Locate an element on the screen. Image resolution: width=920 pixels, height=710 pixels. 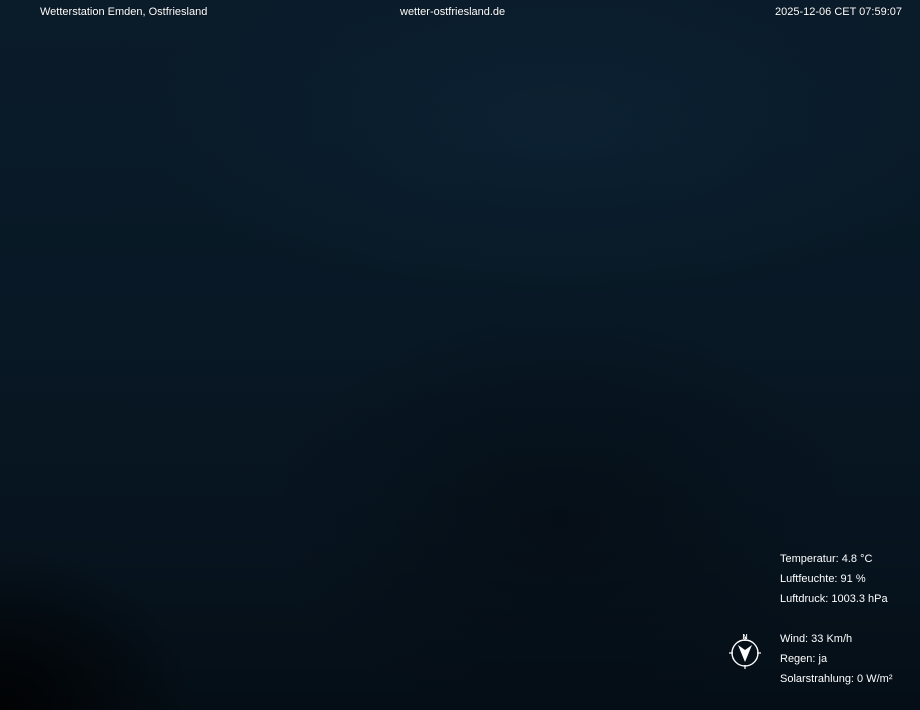
station-name: Wetterstation Emden, Ostfriesland is located at coordinates (124, 12).